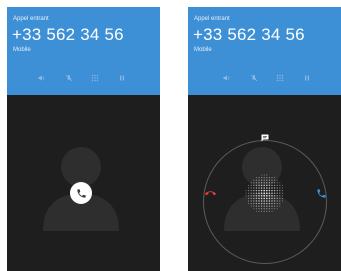 The height and width of the screenshot is (271, 341). What do you see at coordinates (83, 51) in the screenshot?
I see `caller-header: Appel entrant +33 562 34 56 Mobile` at bounding box center [83, 51].